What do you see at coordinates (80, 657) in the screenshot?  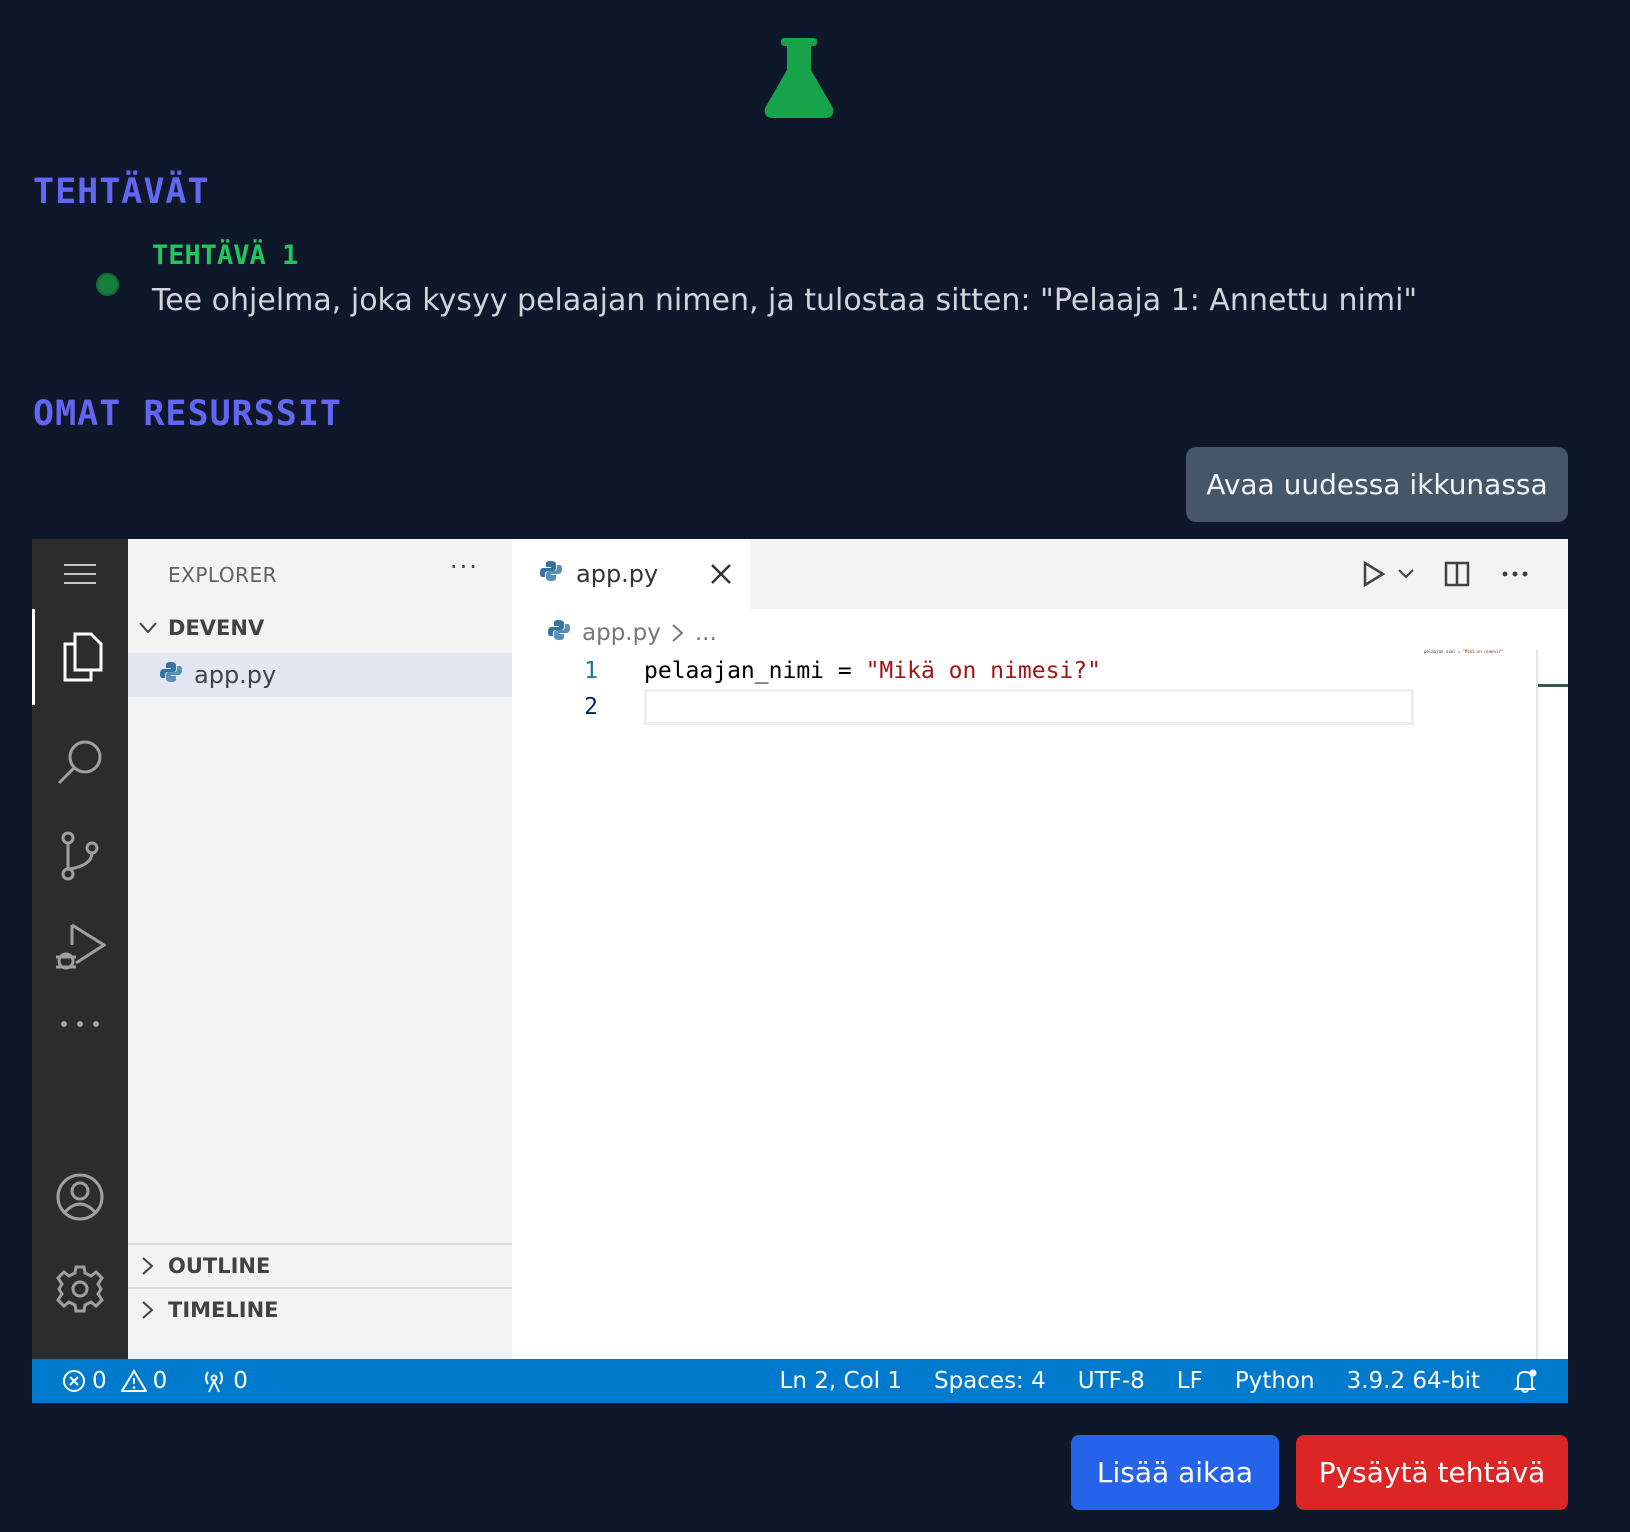 I see `explorer-icon` at bounding box center [80, 657].